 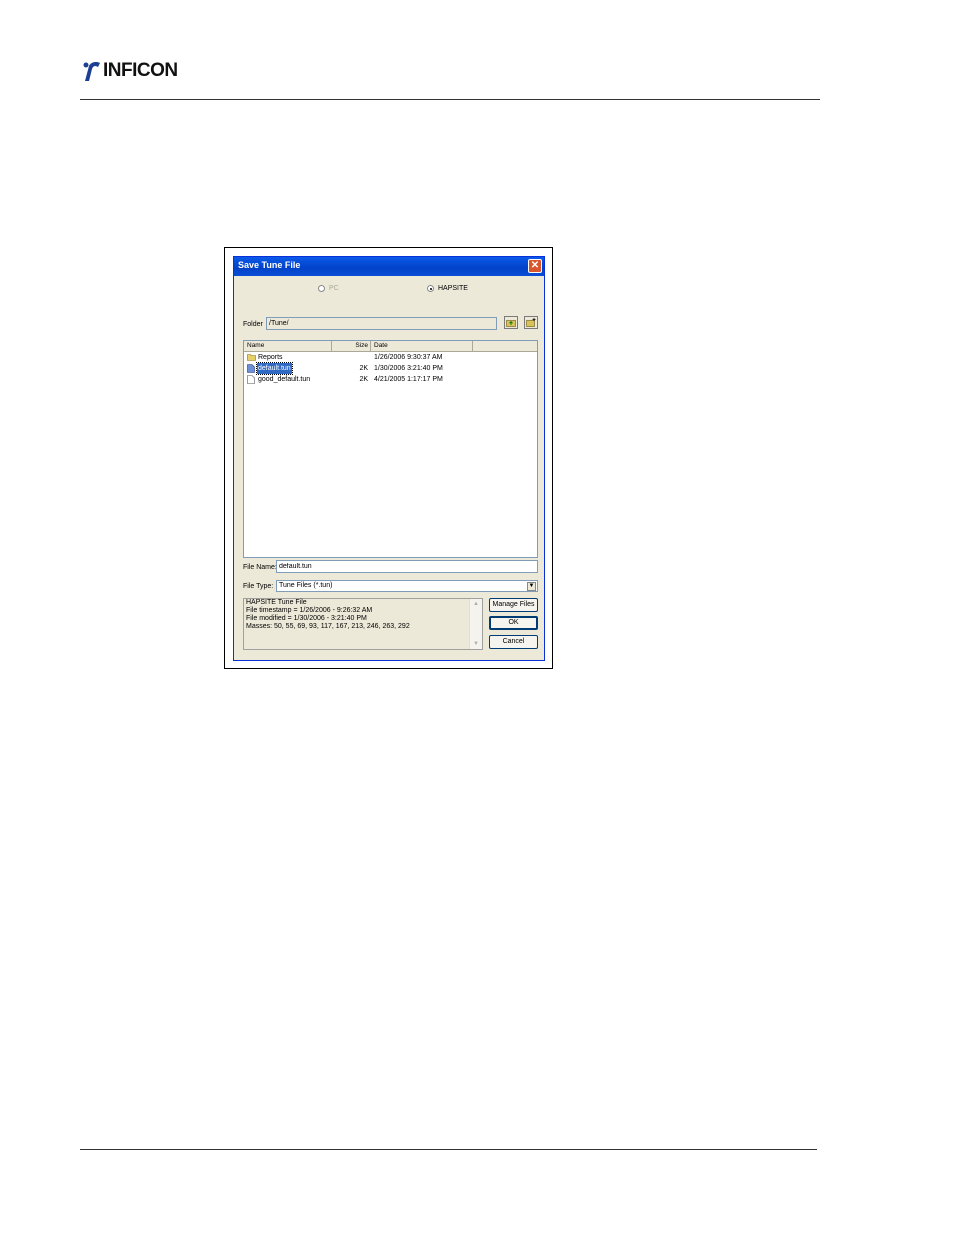 I want to click on up-folder-icon, so click(x=511, y=323).